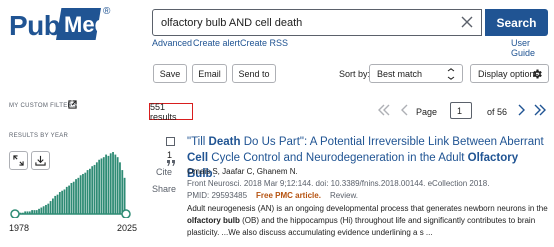 The width and height of the screenshot is (554, 247). Describe the element at coordinates (384, 110) in the screenshot. I see `first-page-icon` at that location.